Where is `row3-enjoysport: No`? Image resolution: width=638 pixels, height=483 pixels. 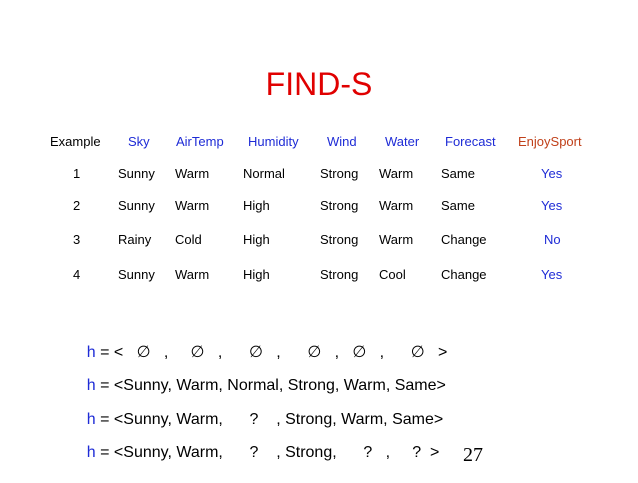
row3-enjoysport: No is located at coordinates (552, 239).